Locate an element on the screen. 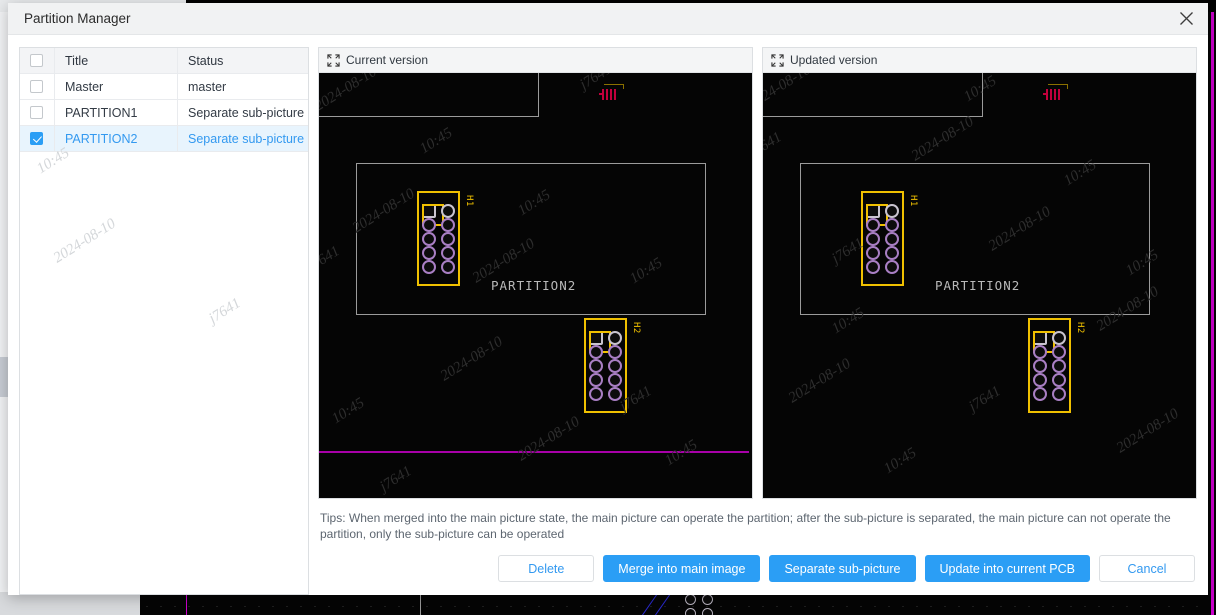  preview-current-header: Current version is located at coordinates (535, 60).